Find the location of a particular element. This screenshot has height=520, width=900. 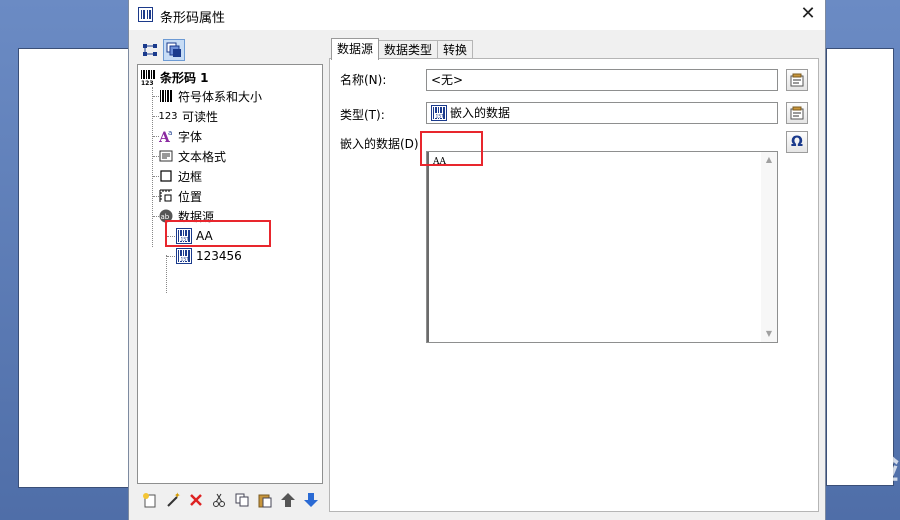

highlight-annotation-tree is located at coordinates (218, 233).